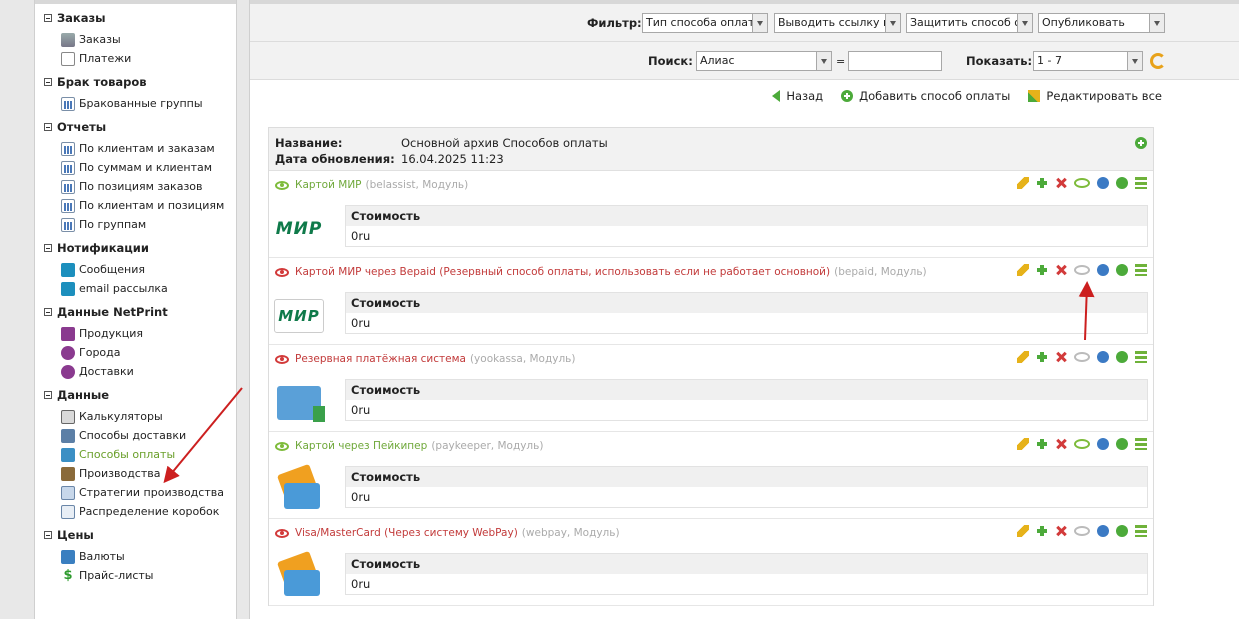 The height and width of the screenshot is (619, 1239). I want to click on method-meta: (webpay, Модуль), so click(570, 533).